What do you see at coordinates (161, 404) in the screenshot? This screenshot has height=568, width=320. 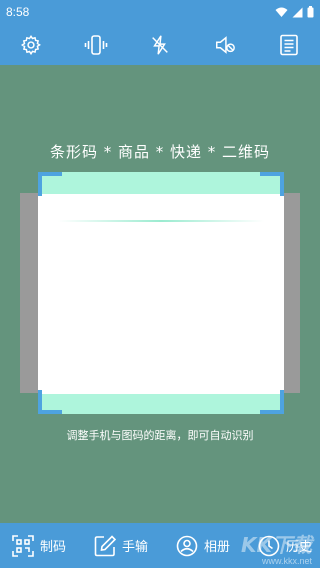 I see `scan-band-bottom` at bounding box center [161, 404].